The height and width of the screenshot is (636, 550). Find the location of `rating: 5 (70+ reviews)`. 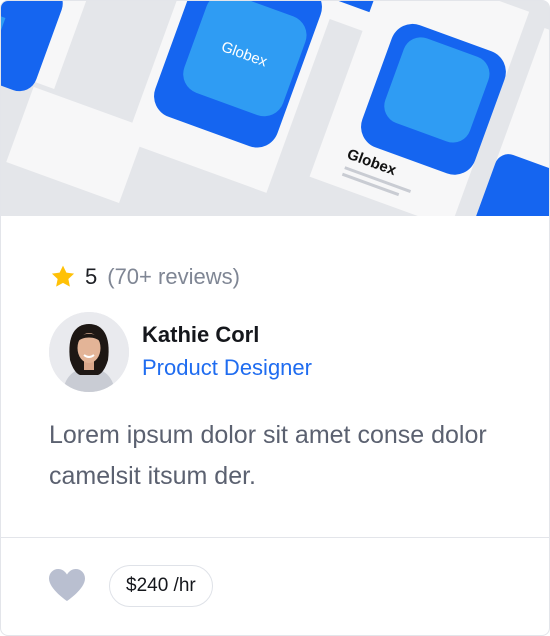

rating: 5 (70+ reviews) is located at coordinates (144, 277).